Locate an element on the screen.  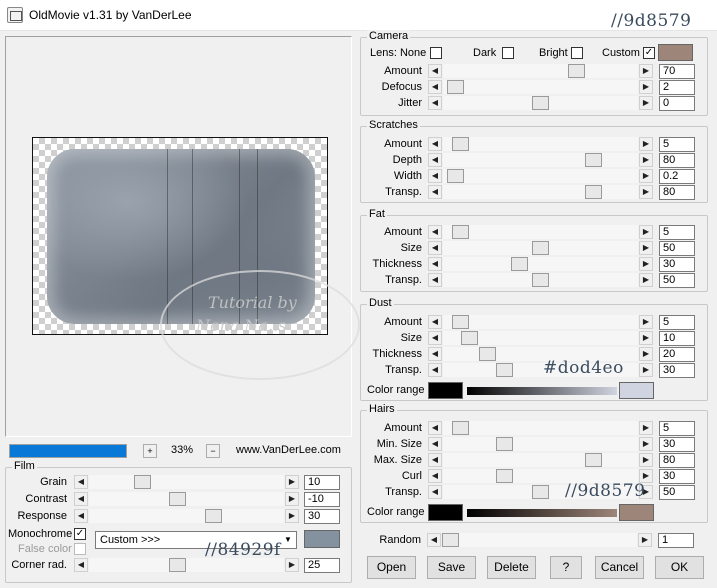
fat-size-slider-thumb is located at coordinates (540, 248).